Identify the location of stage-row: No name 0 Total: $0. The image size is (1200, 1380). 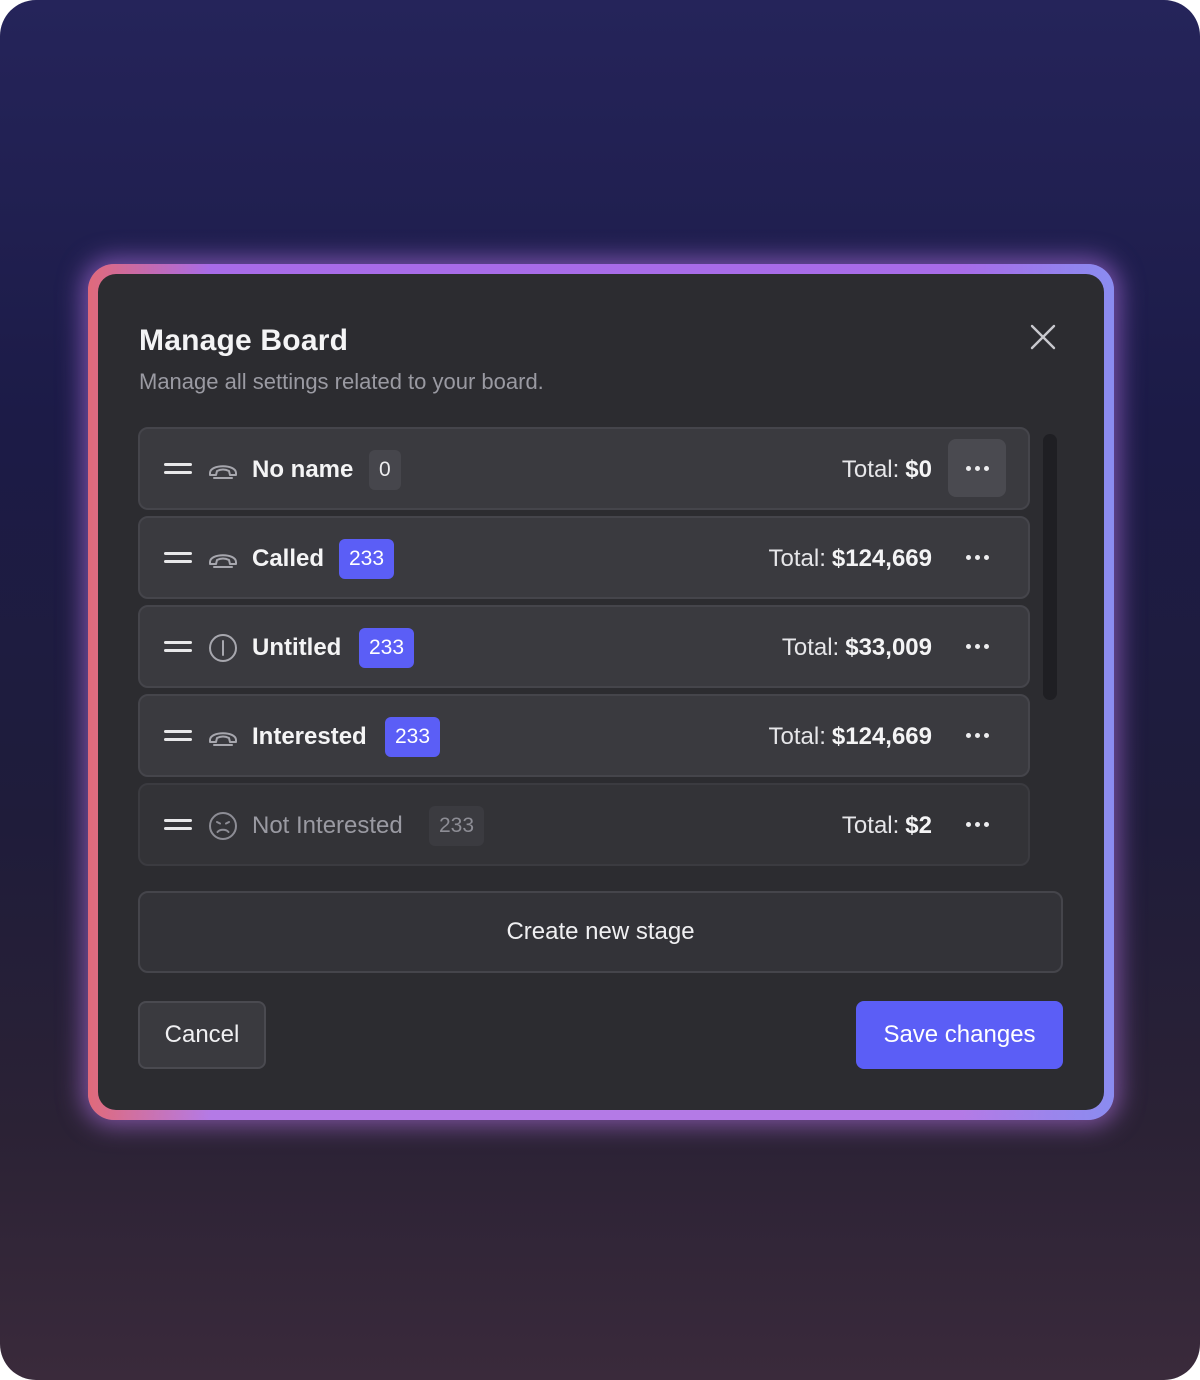
(584, 468).